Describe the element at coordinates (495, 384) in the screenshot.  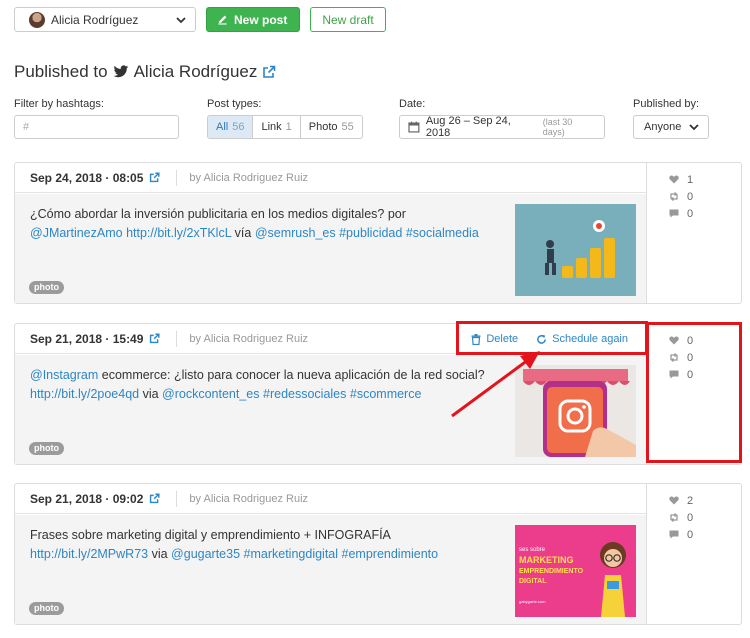
I see `annotation-arrow` at that location.